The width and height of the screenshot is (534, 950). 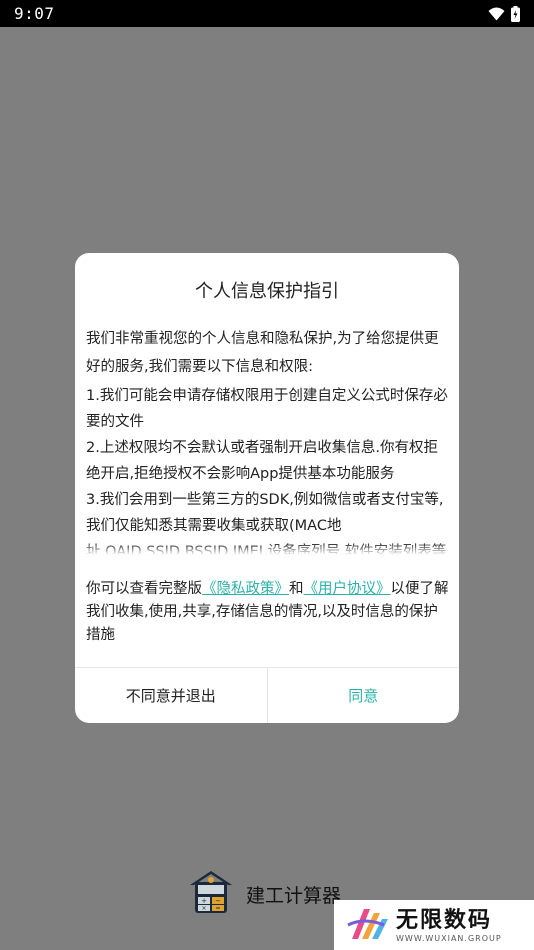 What do you see at coordinates (144, 589) in the screenshot?
I see `notice-prefix: 你可以查看完整版` at bounding box center [144, 589].